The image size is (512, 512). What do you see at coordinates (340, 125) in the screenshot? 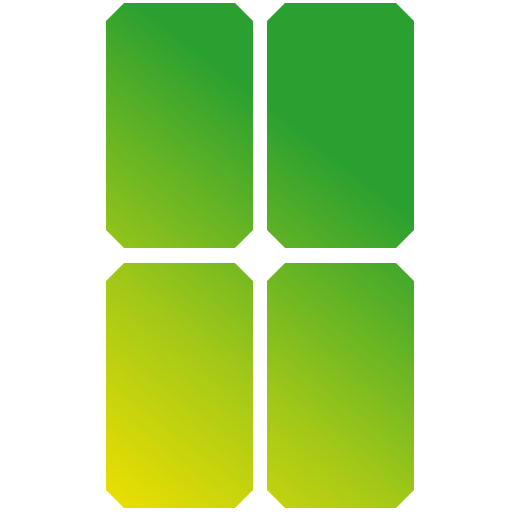
I see `tile-top-right` at bounding box center [340, 125].